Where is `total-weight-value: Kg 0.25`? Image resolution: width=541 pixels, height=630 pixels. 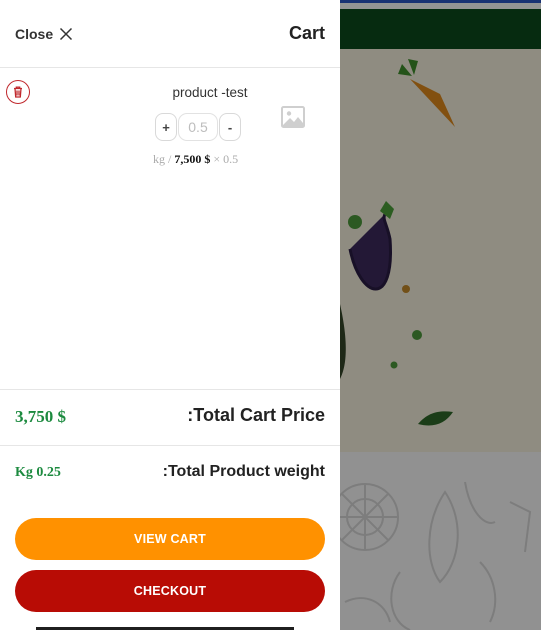 total-weight-value: Kg 0.25 is located at coordinates (38, 472).